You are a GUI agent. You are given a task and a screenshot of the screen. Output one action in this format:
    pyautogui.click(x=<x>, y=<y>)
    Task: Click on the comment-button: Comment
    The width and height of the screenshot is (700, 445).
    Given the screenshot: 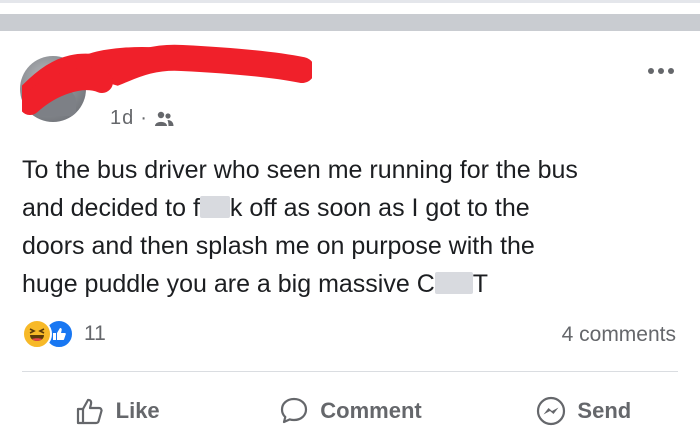 What is the action you would take?
    pyautogui.click(x=349, y=411)
    